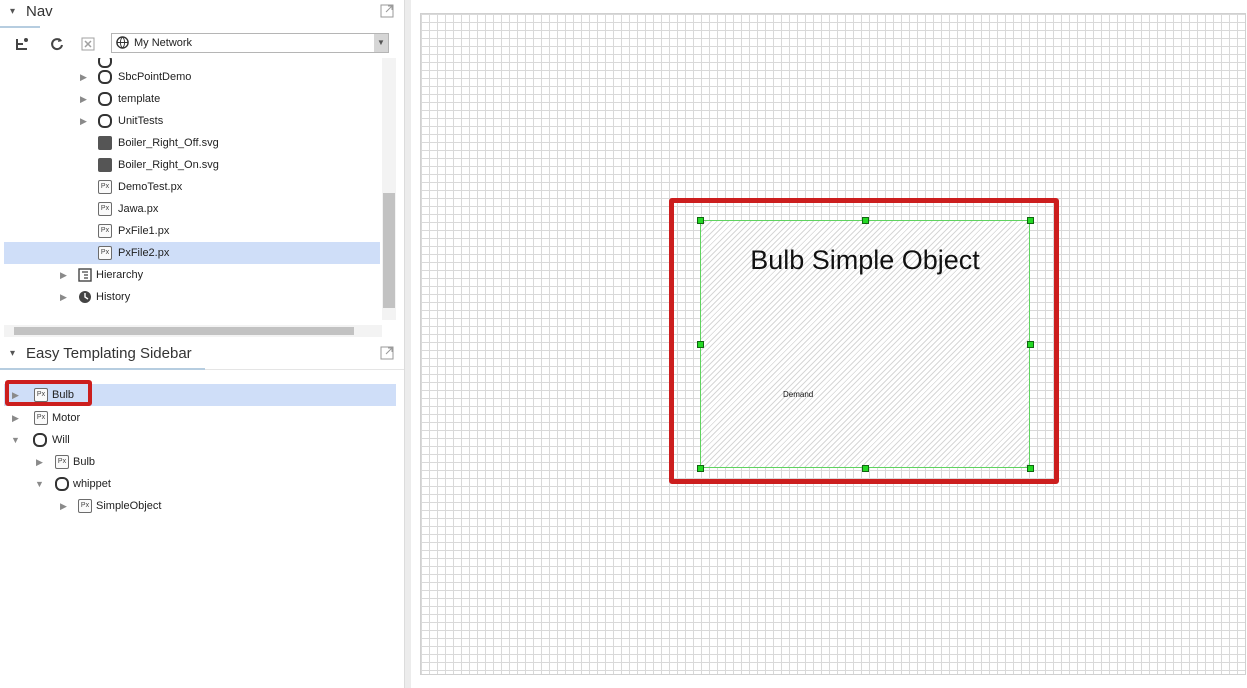 This screenshot has width=1247, height=688. Describe the element at coordinates (85, 297) in the screenshot. I see `history-icon` at that location.